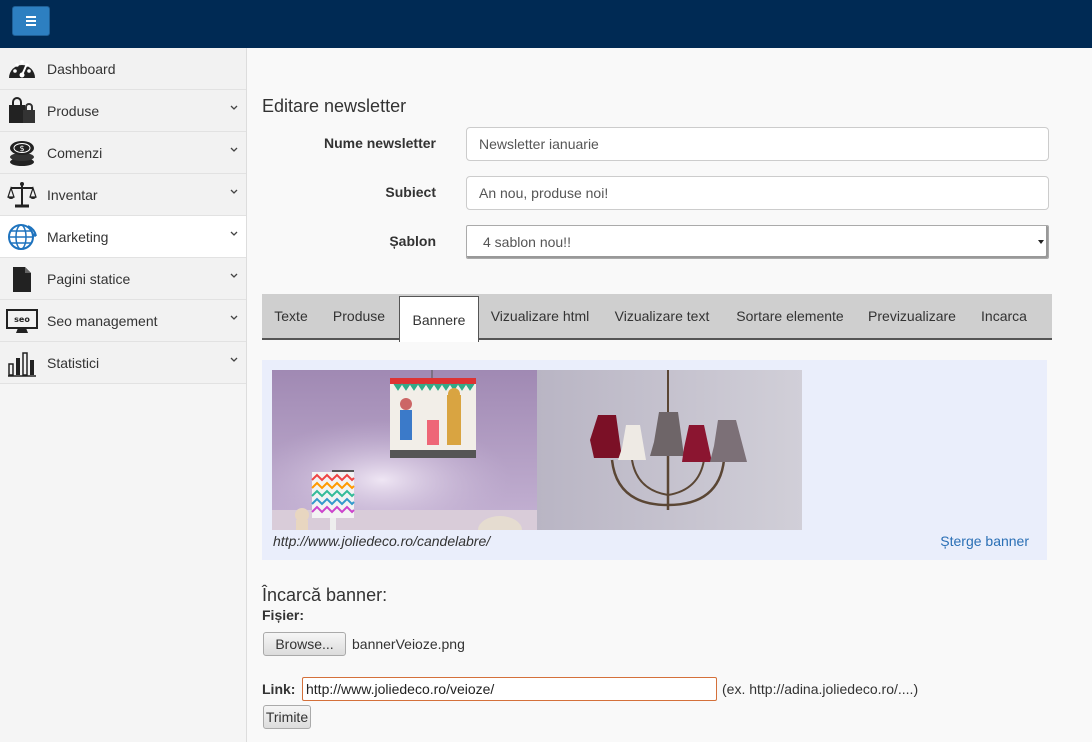  I want to click on newsletter-name-input, so click(757, 144).